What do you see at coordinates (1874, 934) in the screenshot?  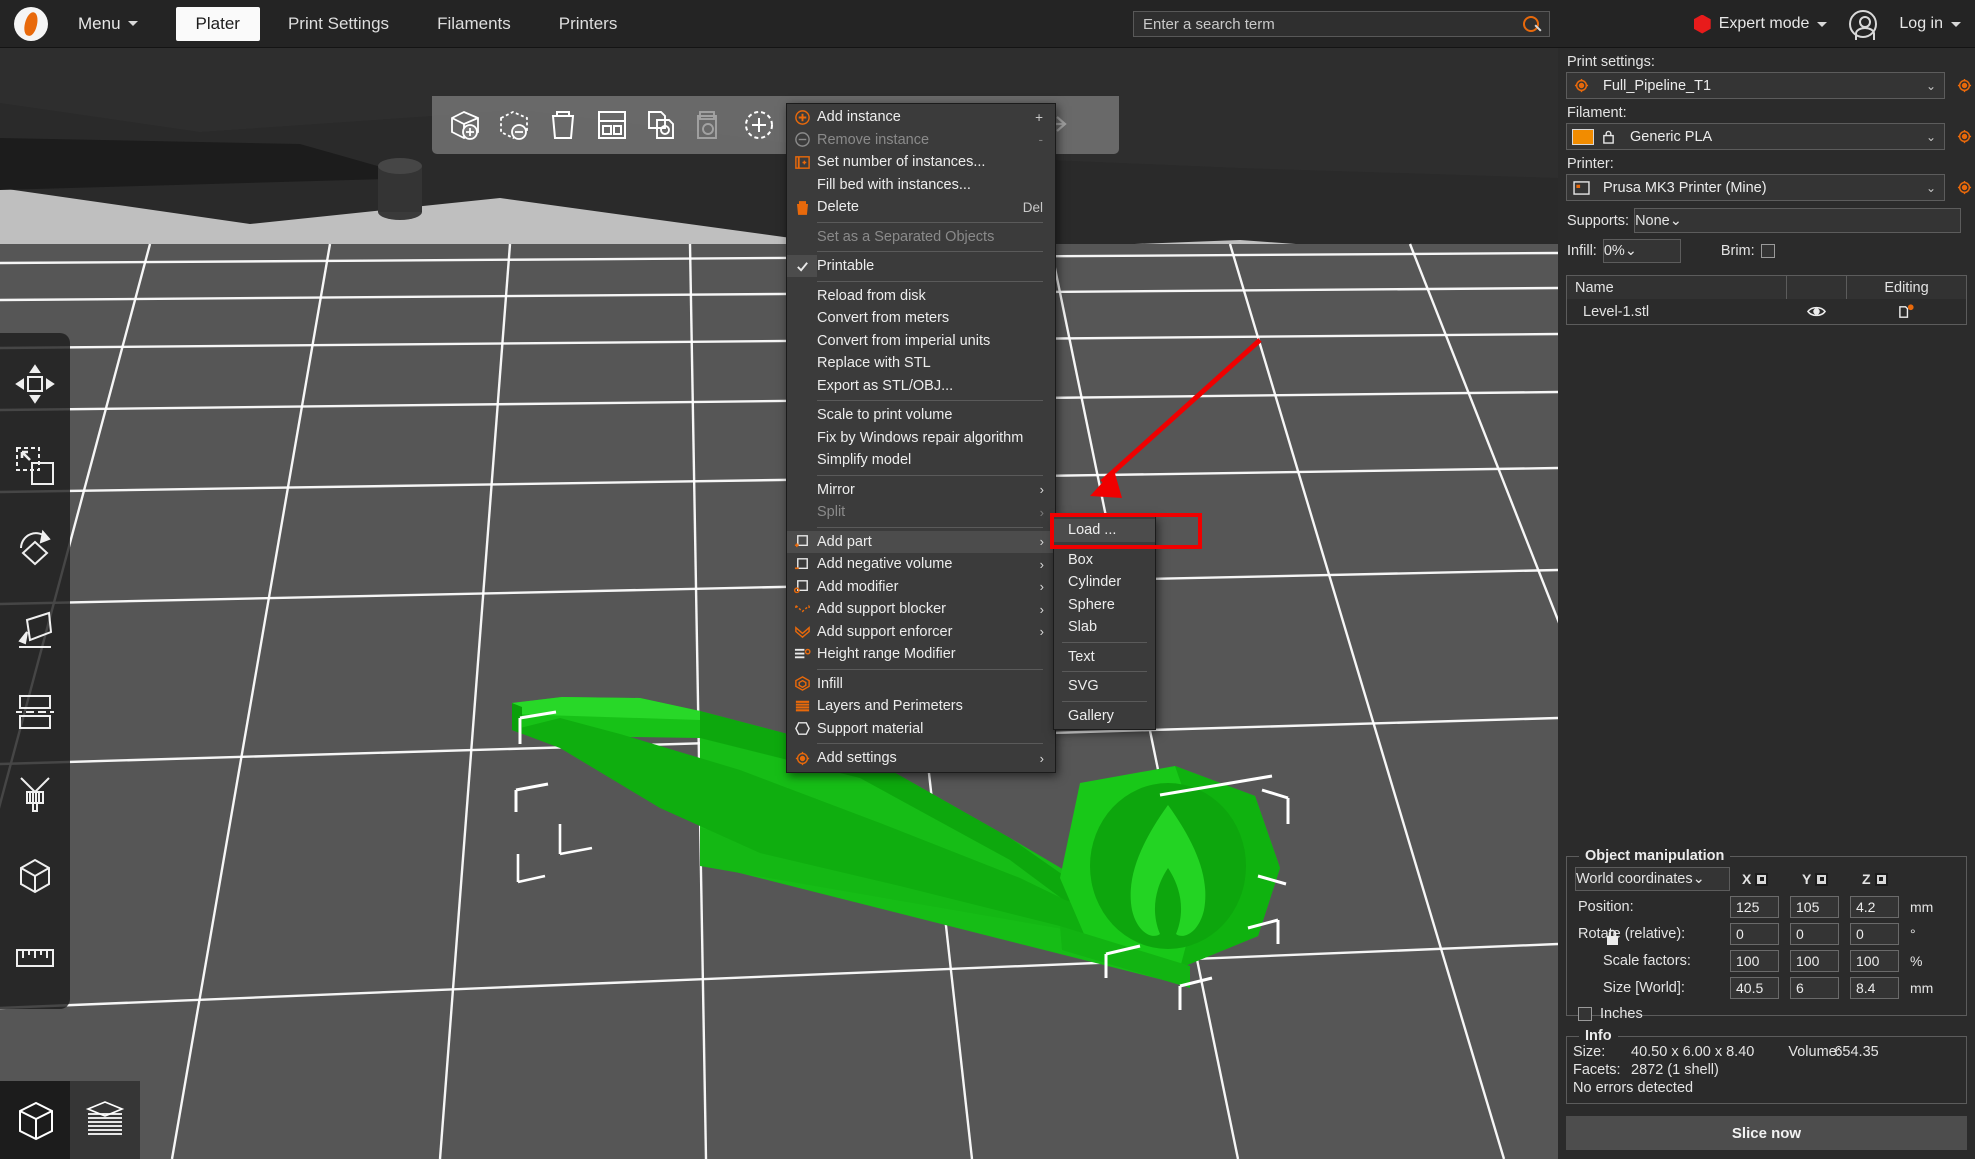 I see `rotate-z-input` at bounding box center [1874, 934].